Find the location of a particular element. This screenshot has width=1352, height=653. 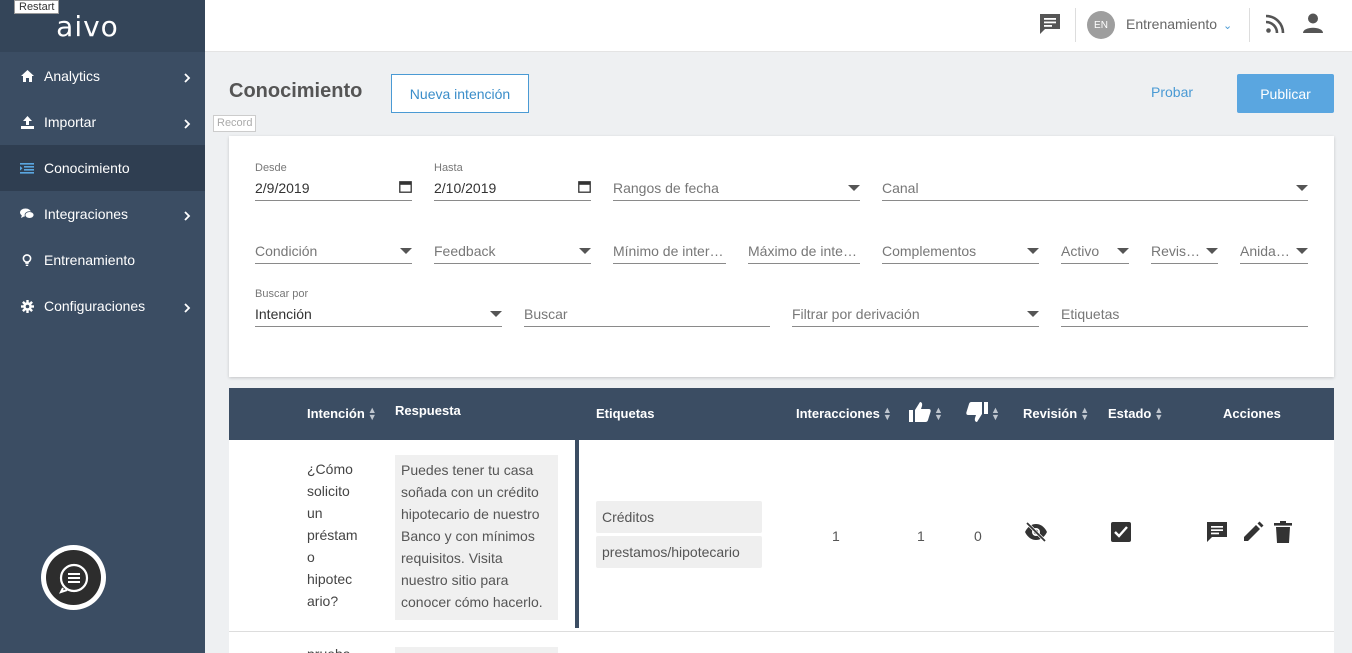

from-date-input: 2/9/2019 is located at coordinates (333, 188).